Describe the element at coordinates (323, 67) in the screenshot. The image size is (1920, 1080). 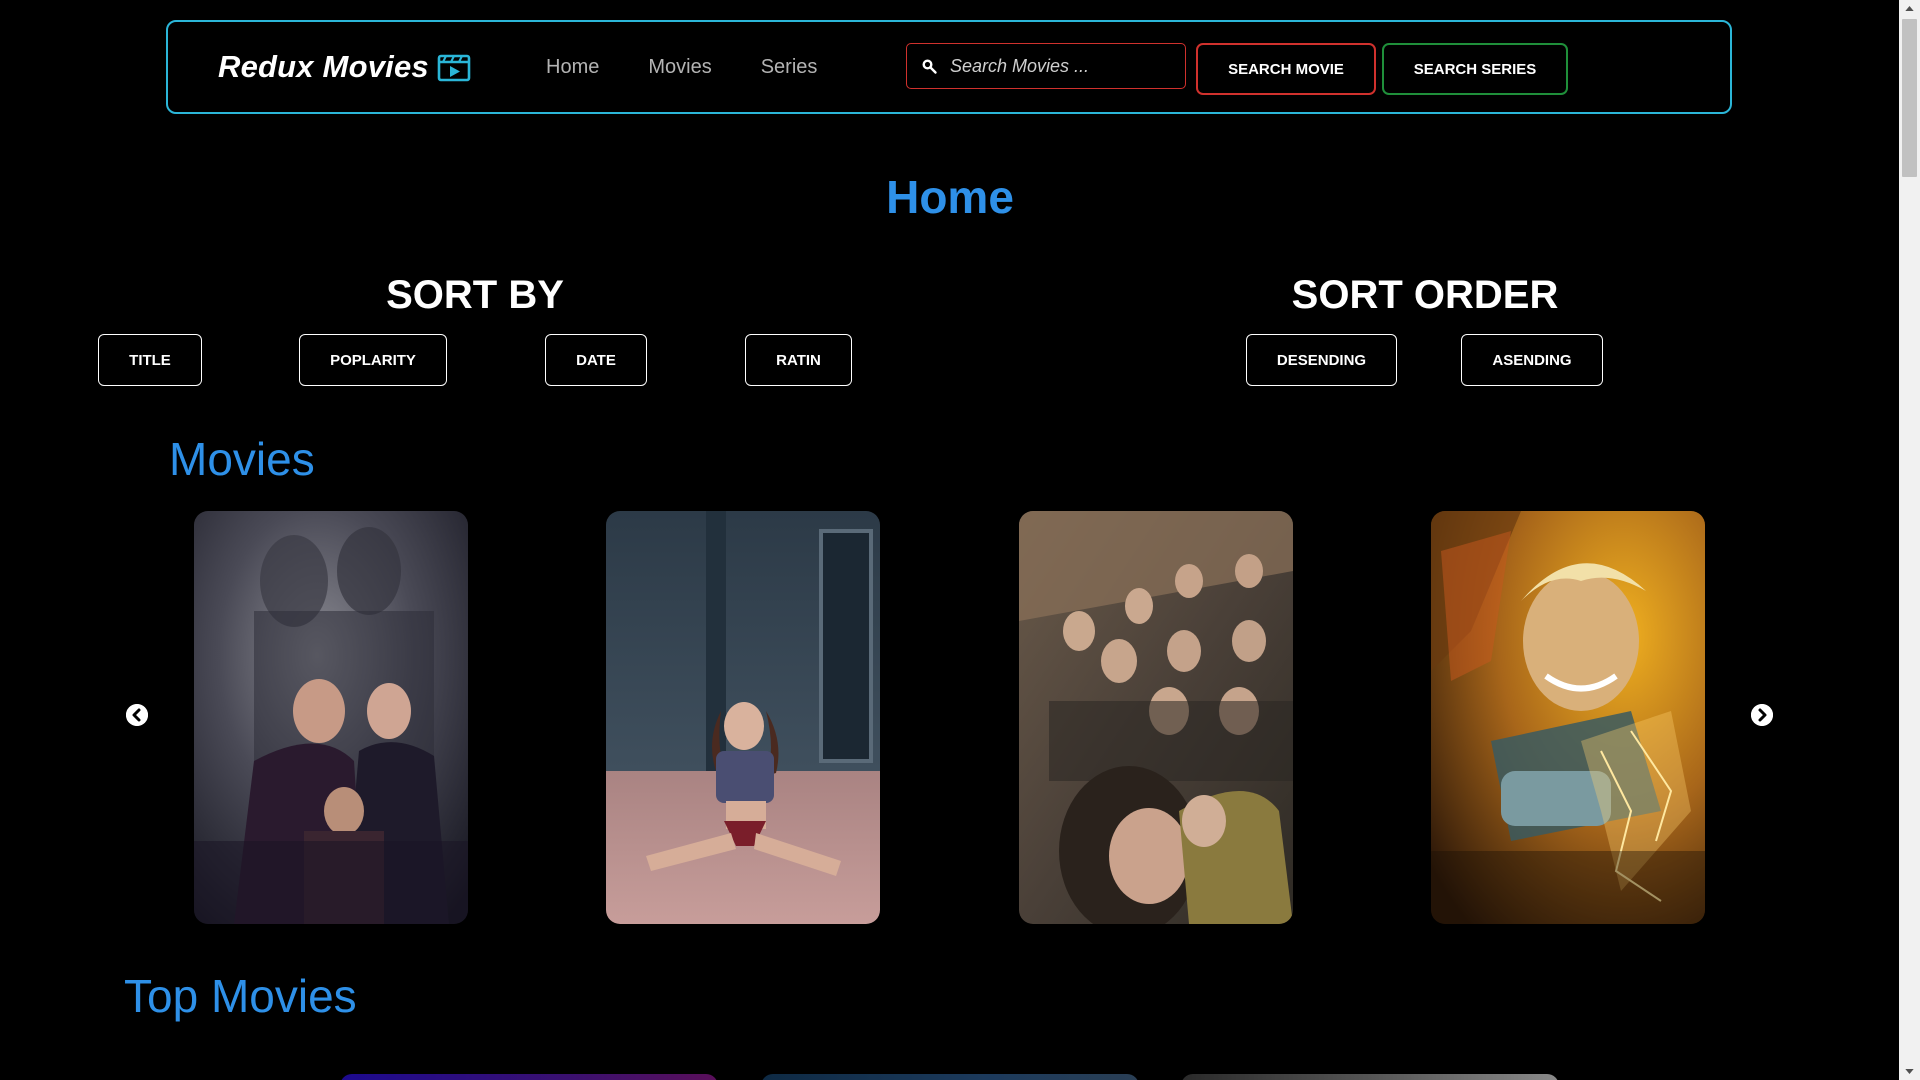
I see `brand-name: Redux Movies` at that location.